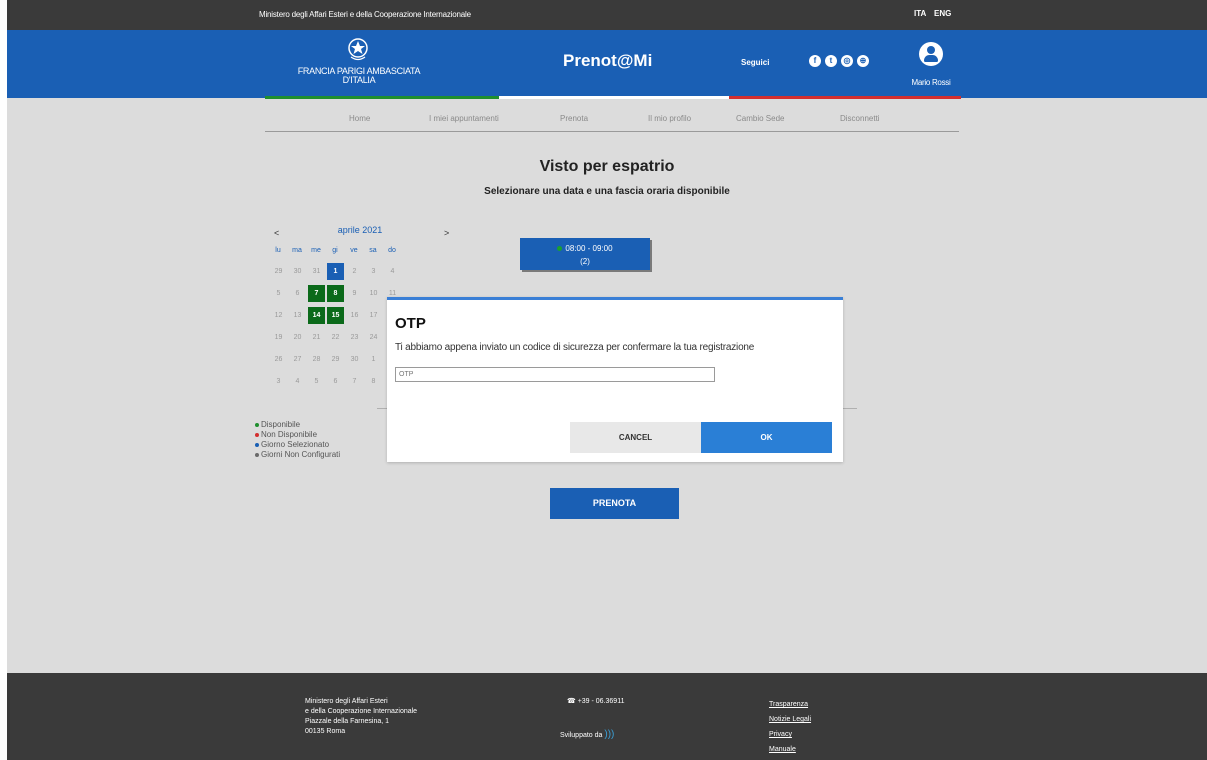 The height and width of the screenshot is (760, 1207). Describe the element at coordinates (316, 315) in the screenshot. I see `calendar-day: 14` at that location.